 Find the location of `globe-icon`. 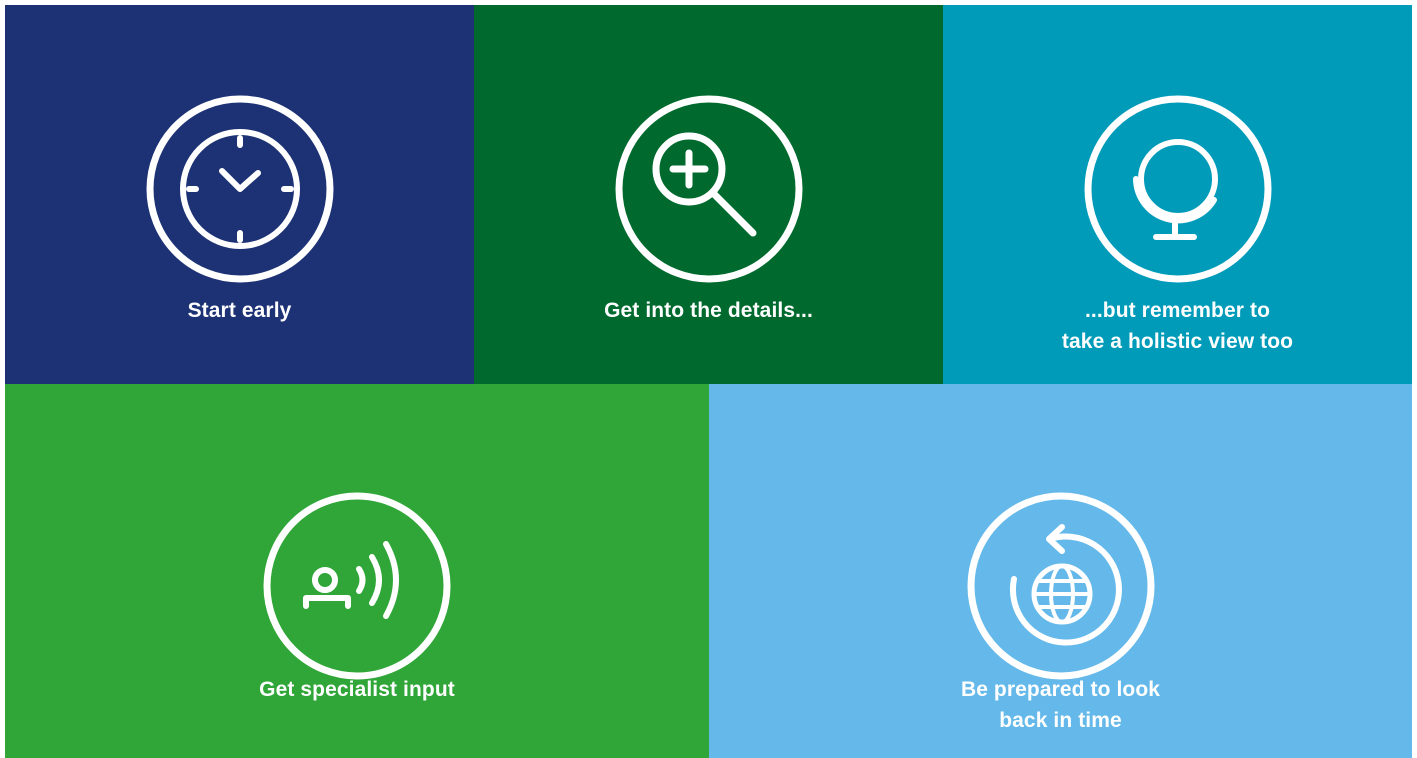

globe-icon is located at coordinates (1178, 189).